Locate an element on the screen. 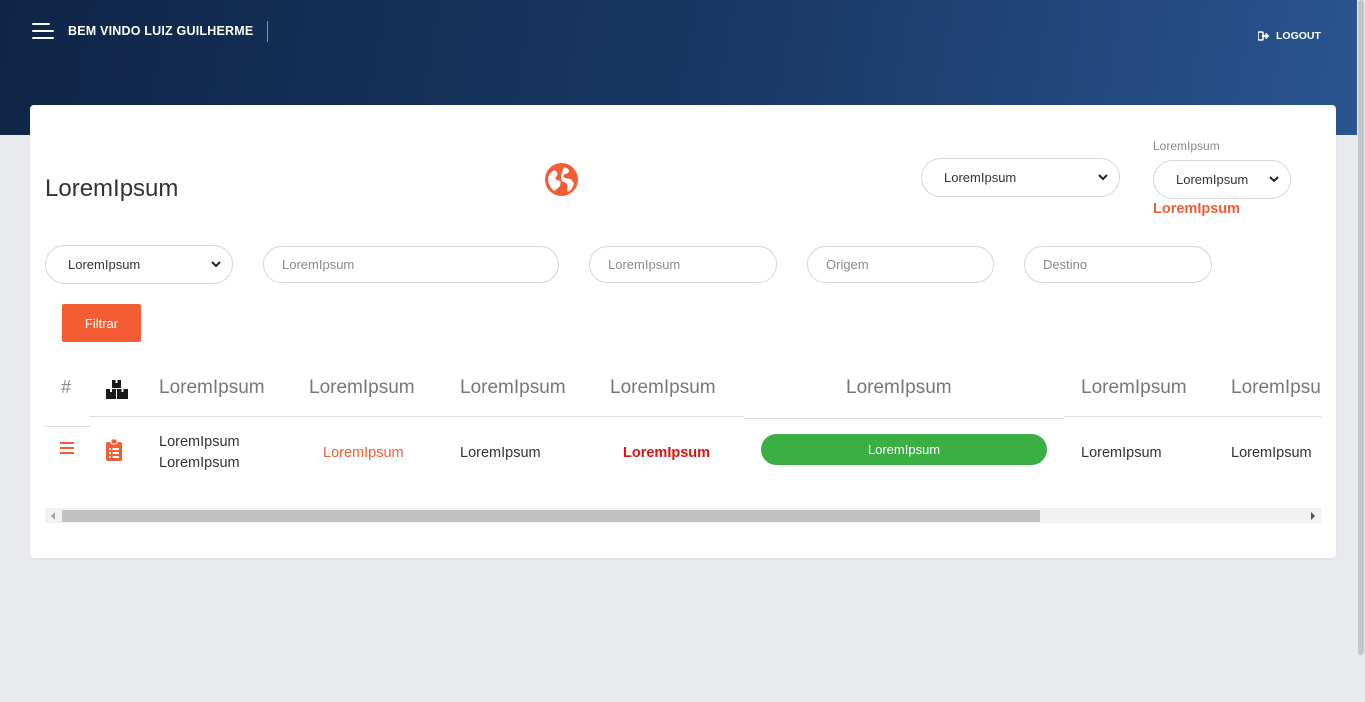 The height and width of the screenshot is (702, 1365). hamburger-icon is located at coordinates (43, 31).